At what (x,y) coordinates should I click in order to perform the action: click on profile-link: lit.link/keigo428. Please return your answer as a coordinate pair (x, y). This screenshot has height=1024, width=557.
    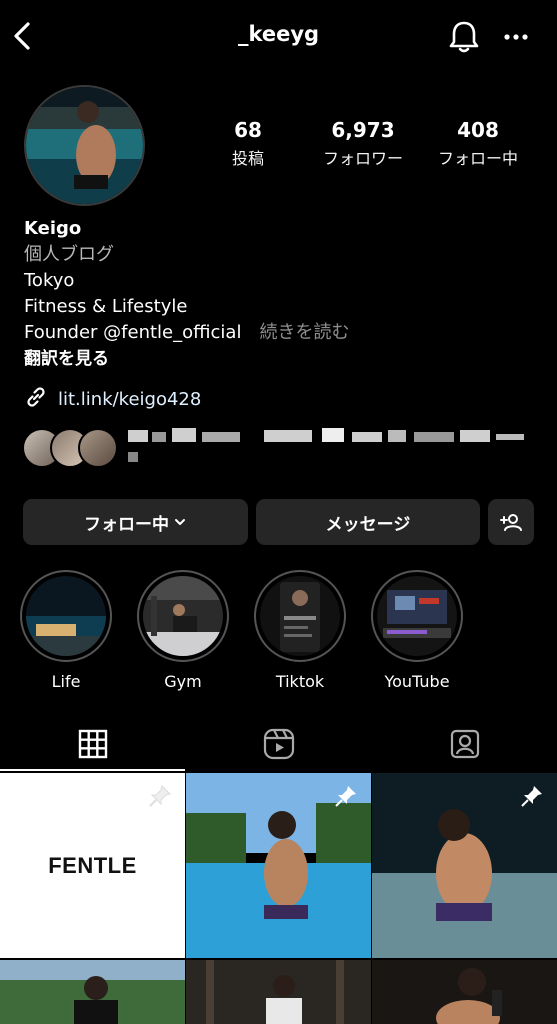
    Looking at the image, I should click on (112, 399).